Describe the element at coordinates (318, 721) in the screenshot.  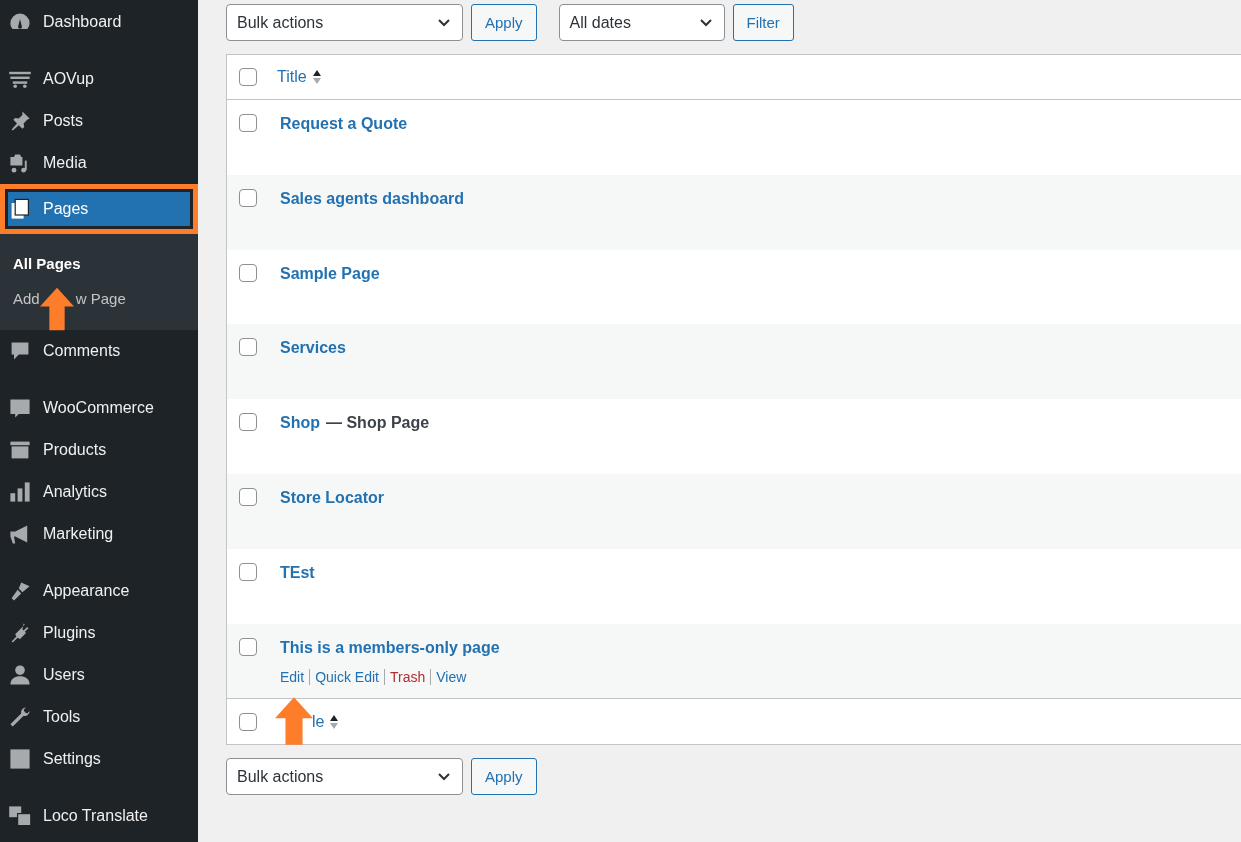
I see `title-column-header: le` at that location.